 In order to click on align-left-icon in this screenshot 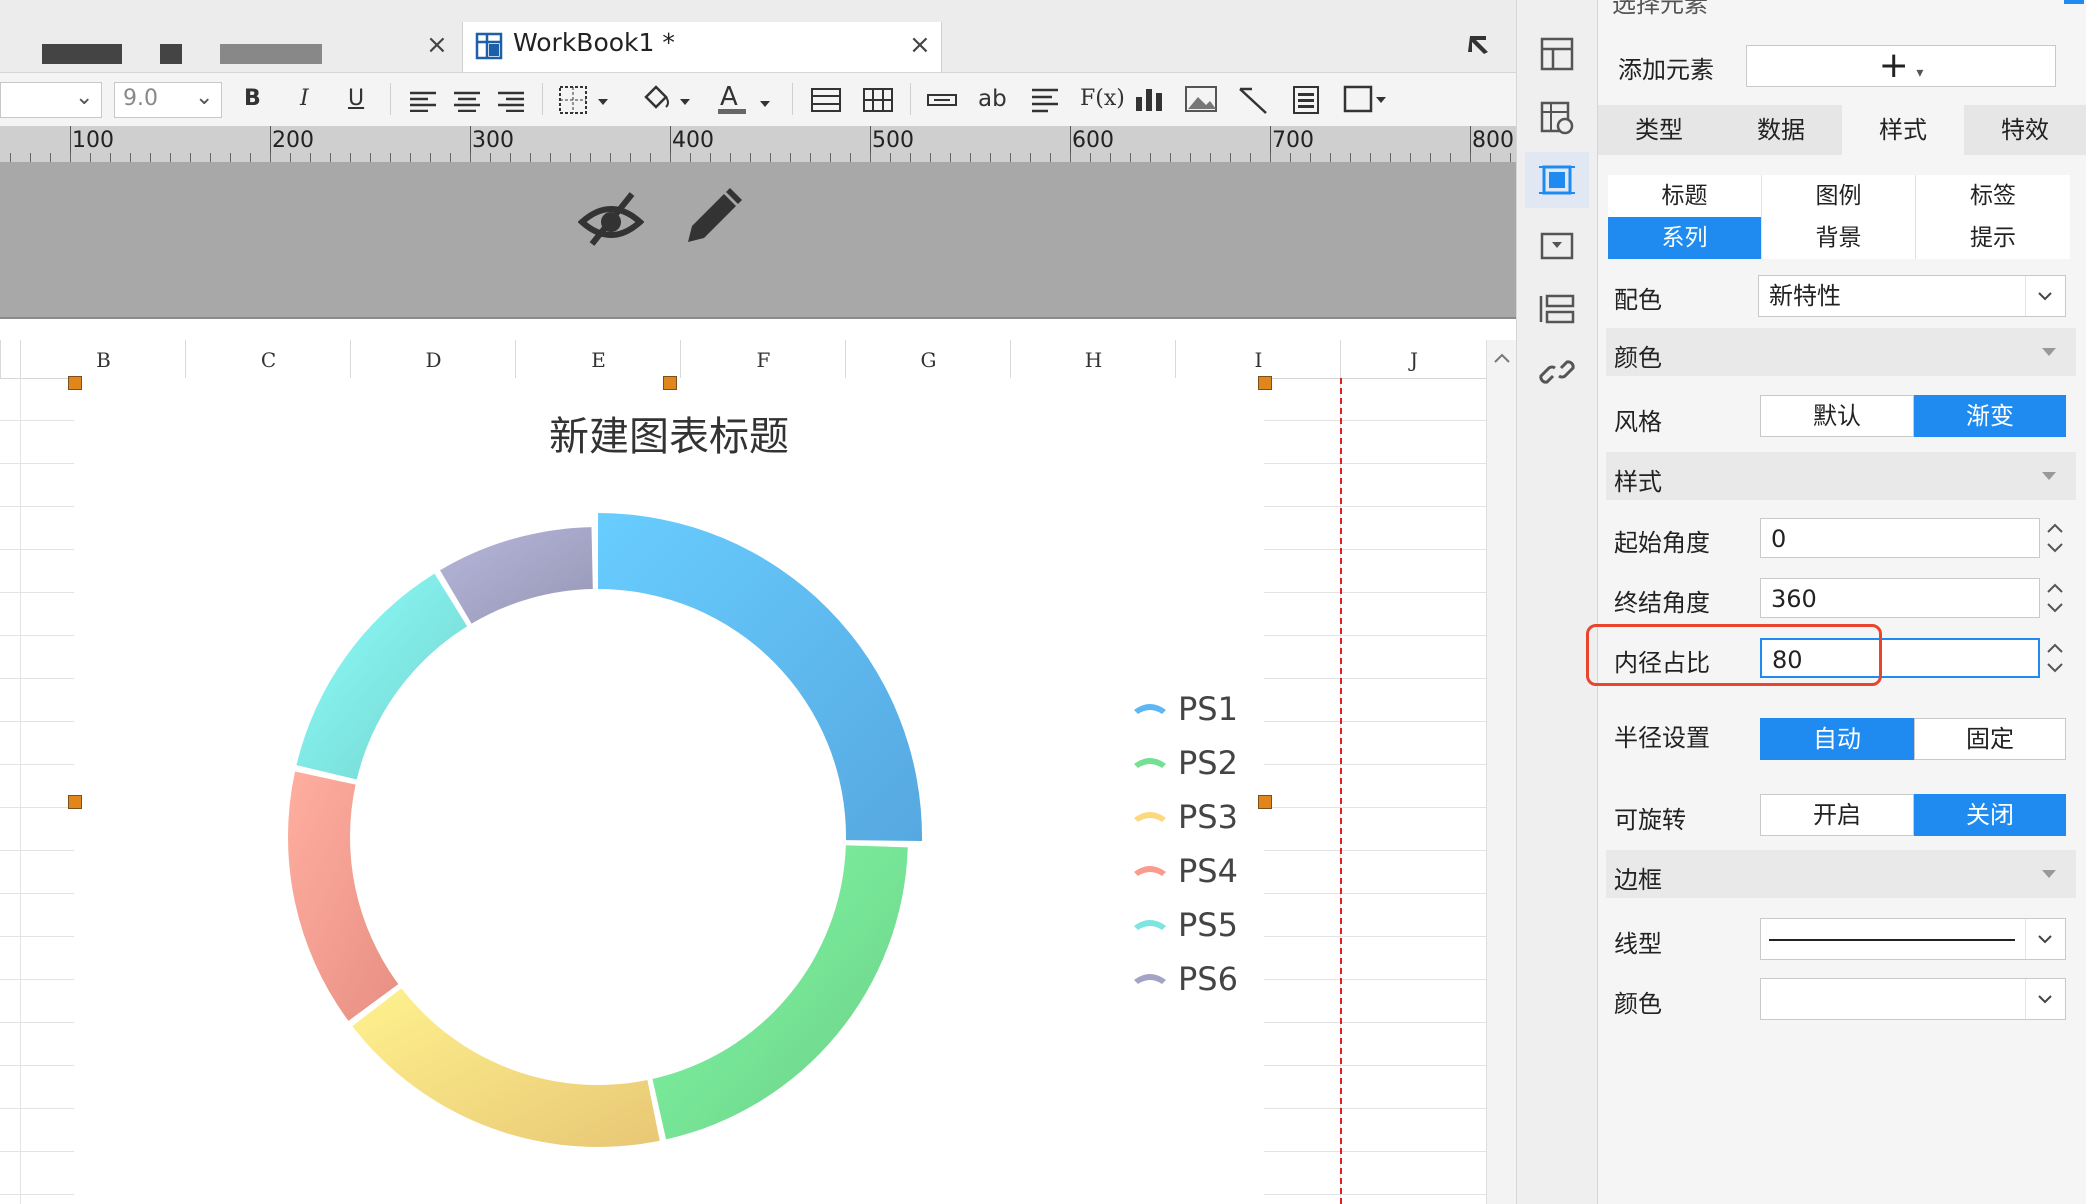, I will do `click(423, 101)`.